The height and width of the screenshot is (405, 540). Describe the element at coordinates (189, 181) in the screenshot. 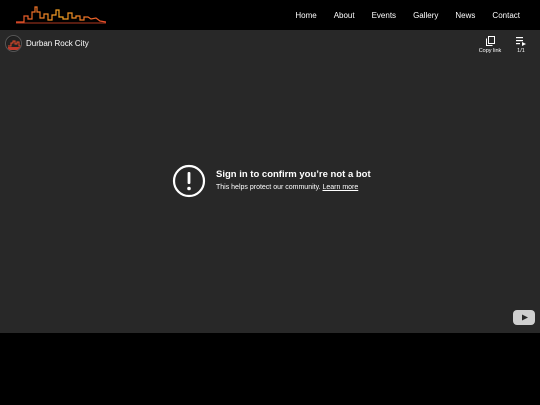

I see `warning-icon` at that location.